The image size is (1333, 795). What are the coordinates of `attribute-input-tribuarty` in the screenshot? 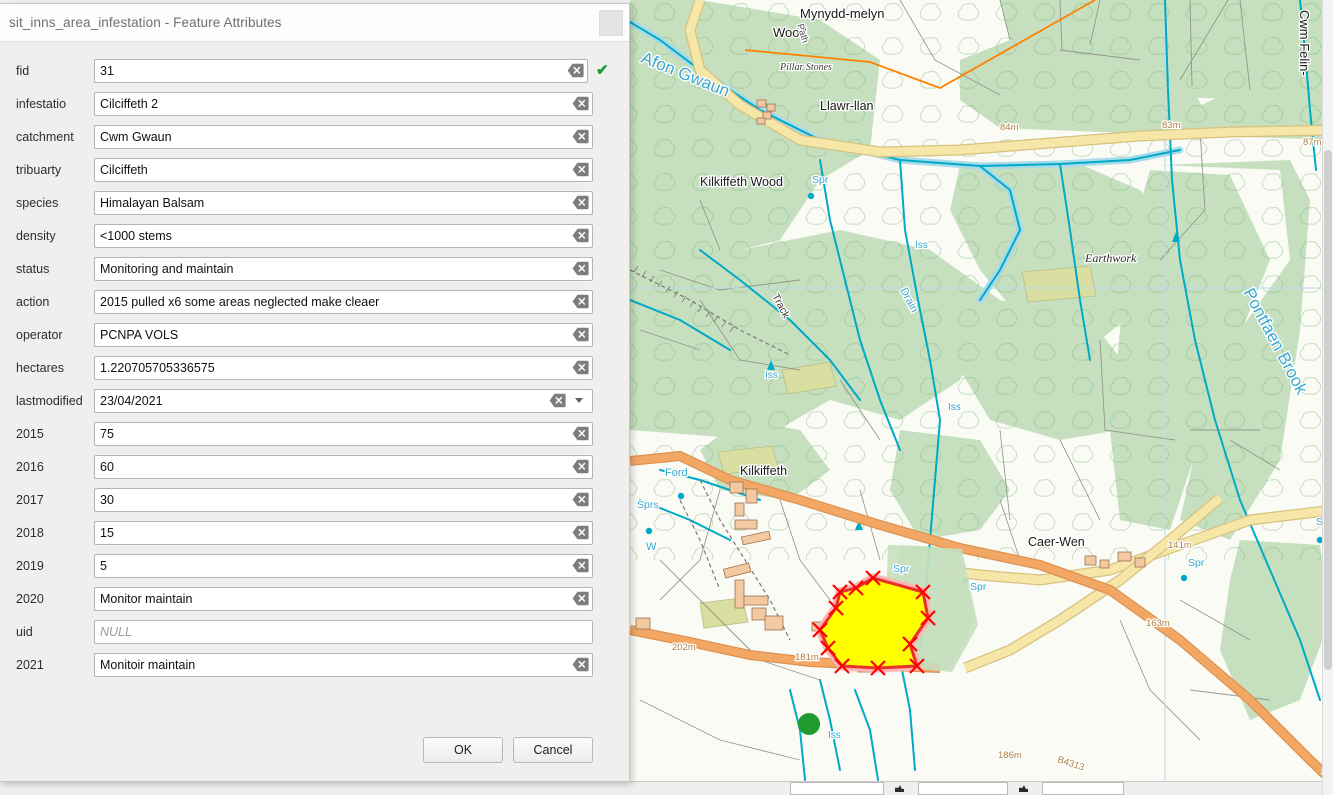 It's located at (343, 169).